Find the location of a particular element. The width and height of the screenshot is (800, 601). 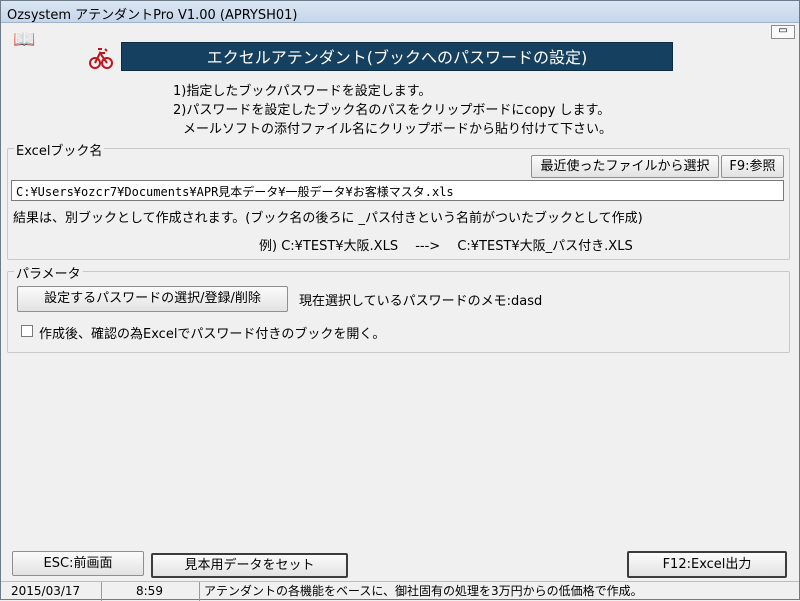

book-icon: 📖 is located at coordinates (24, 39).